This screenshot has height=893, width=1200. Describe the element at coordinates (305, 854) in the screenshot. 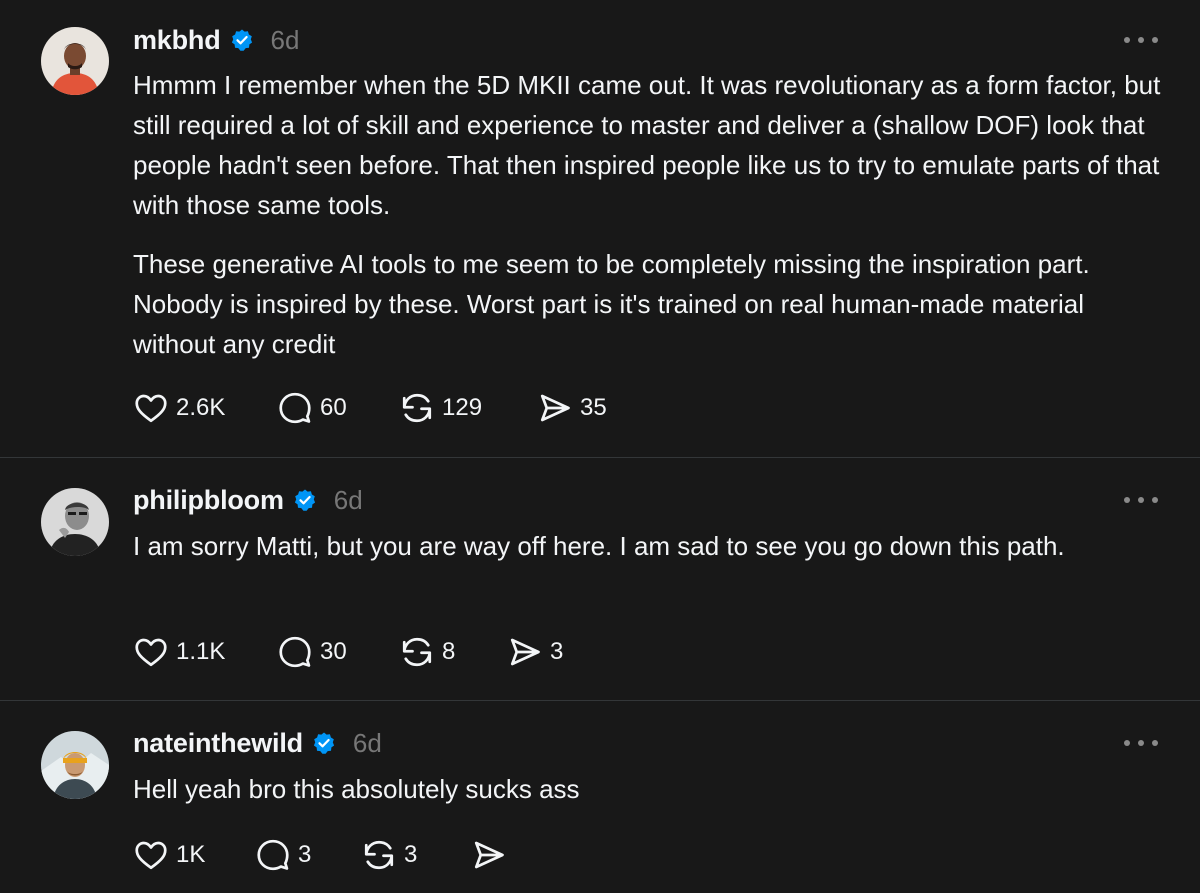

I see `reply-count: 3` at that location.